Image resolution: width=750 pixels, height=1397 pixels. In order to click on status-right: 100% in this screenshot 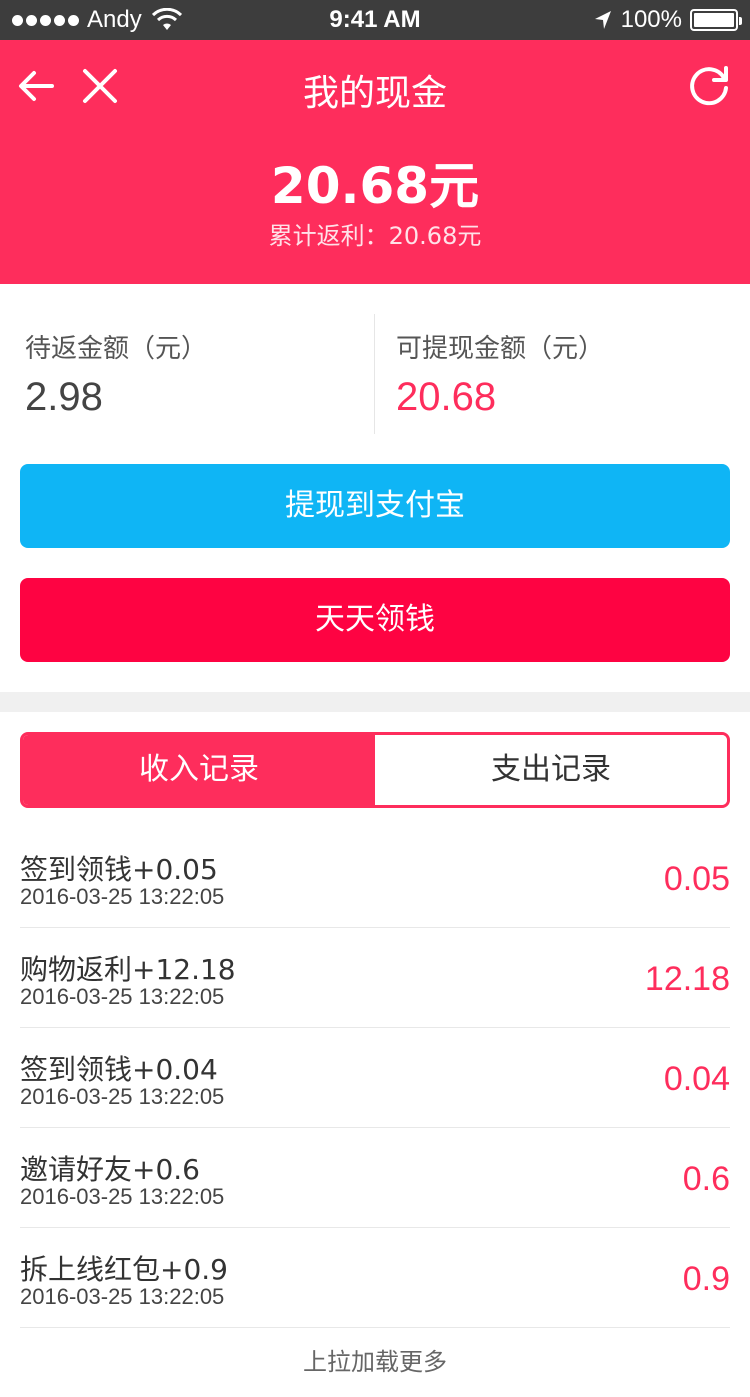, I will do `click(667, 20)`.